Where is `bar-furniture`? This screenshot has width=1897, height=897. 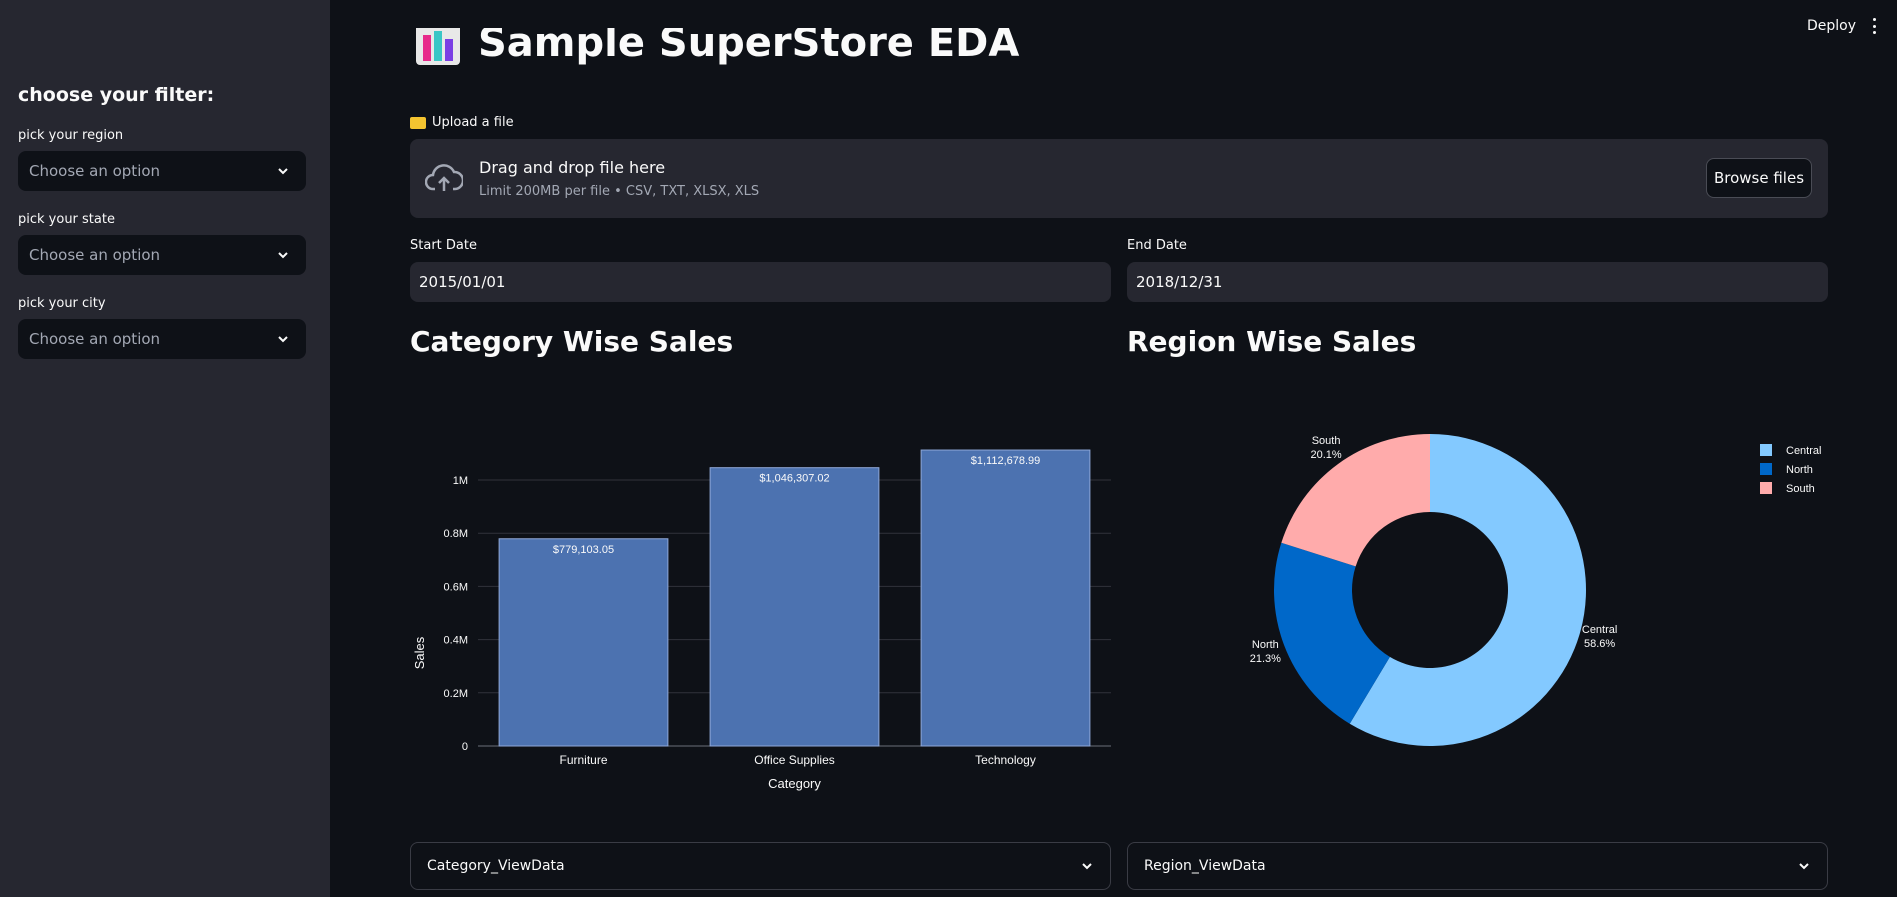 bar-furniture is located at coordinates (583, 642).